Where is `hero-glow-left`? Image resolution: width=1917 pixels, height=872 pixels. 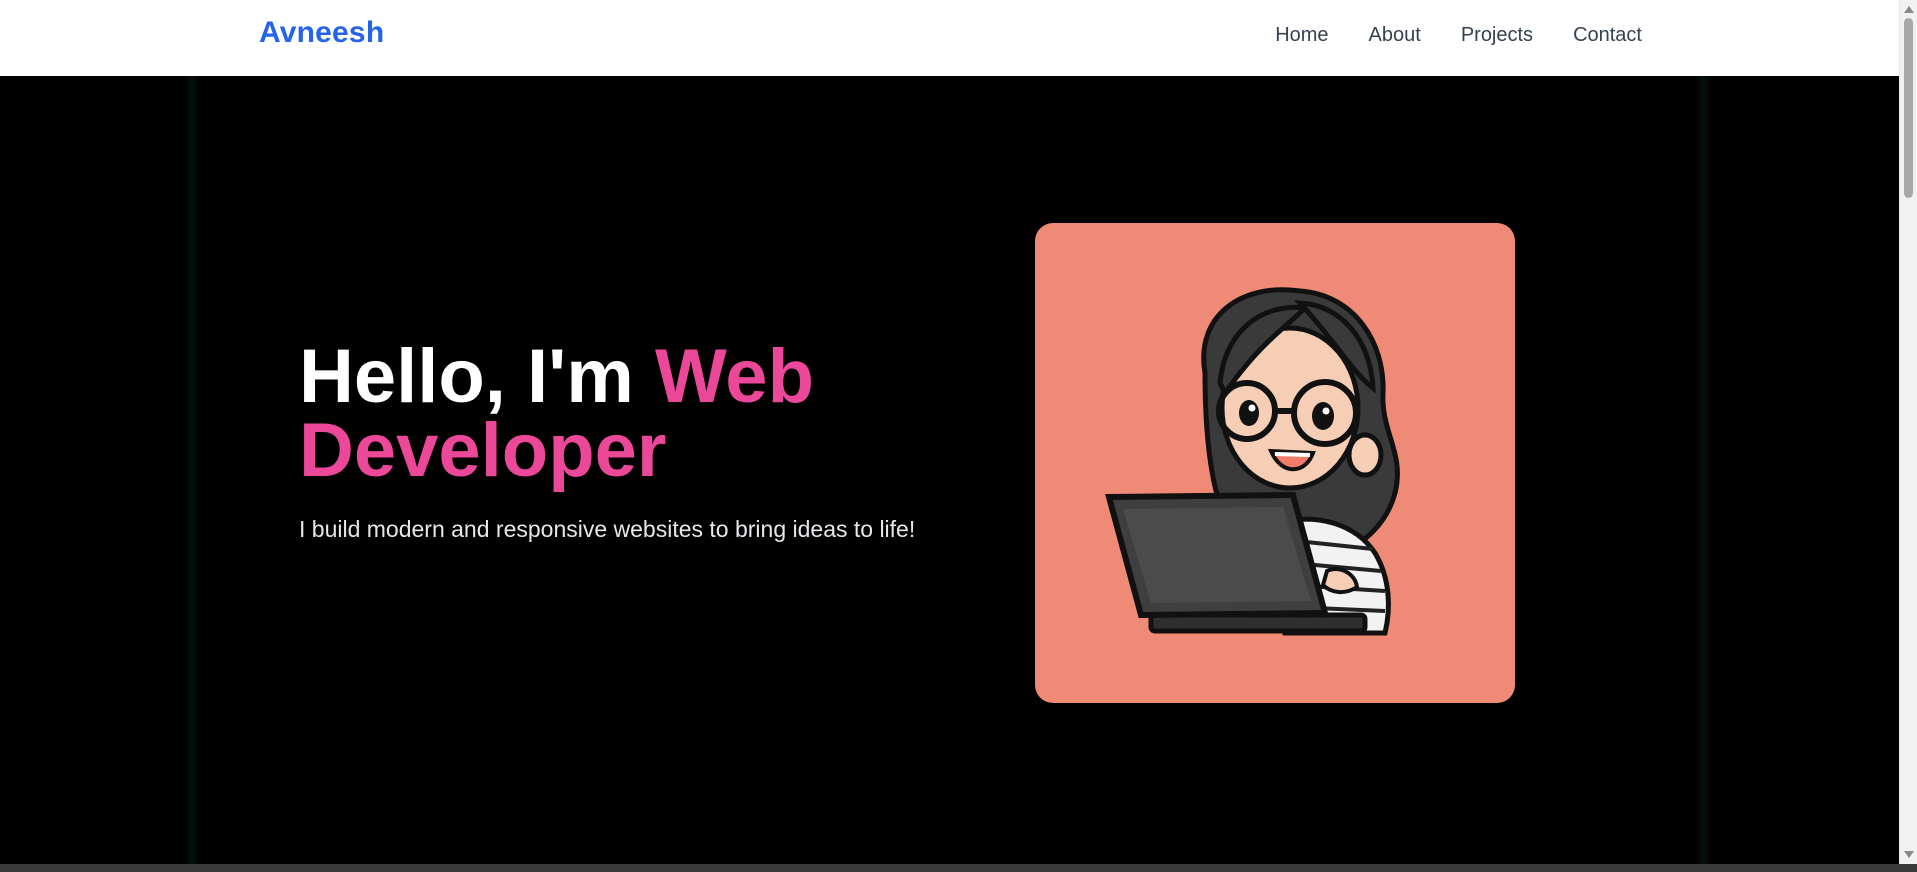 hero-glow-left is located at coordinates (192, 470).